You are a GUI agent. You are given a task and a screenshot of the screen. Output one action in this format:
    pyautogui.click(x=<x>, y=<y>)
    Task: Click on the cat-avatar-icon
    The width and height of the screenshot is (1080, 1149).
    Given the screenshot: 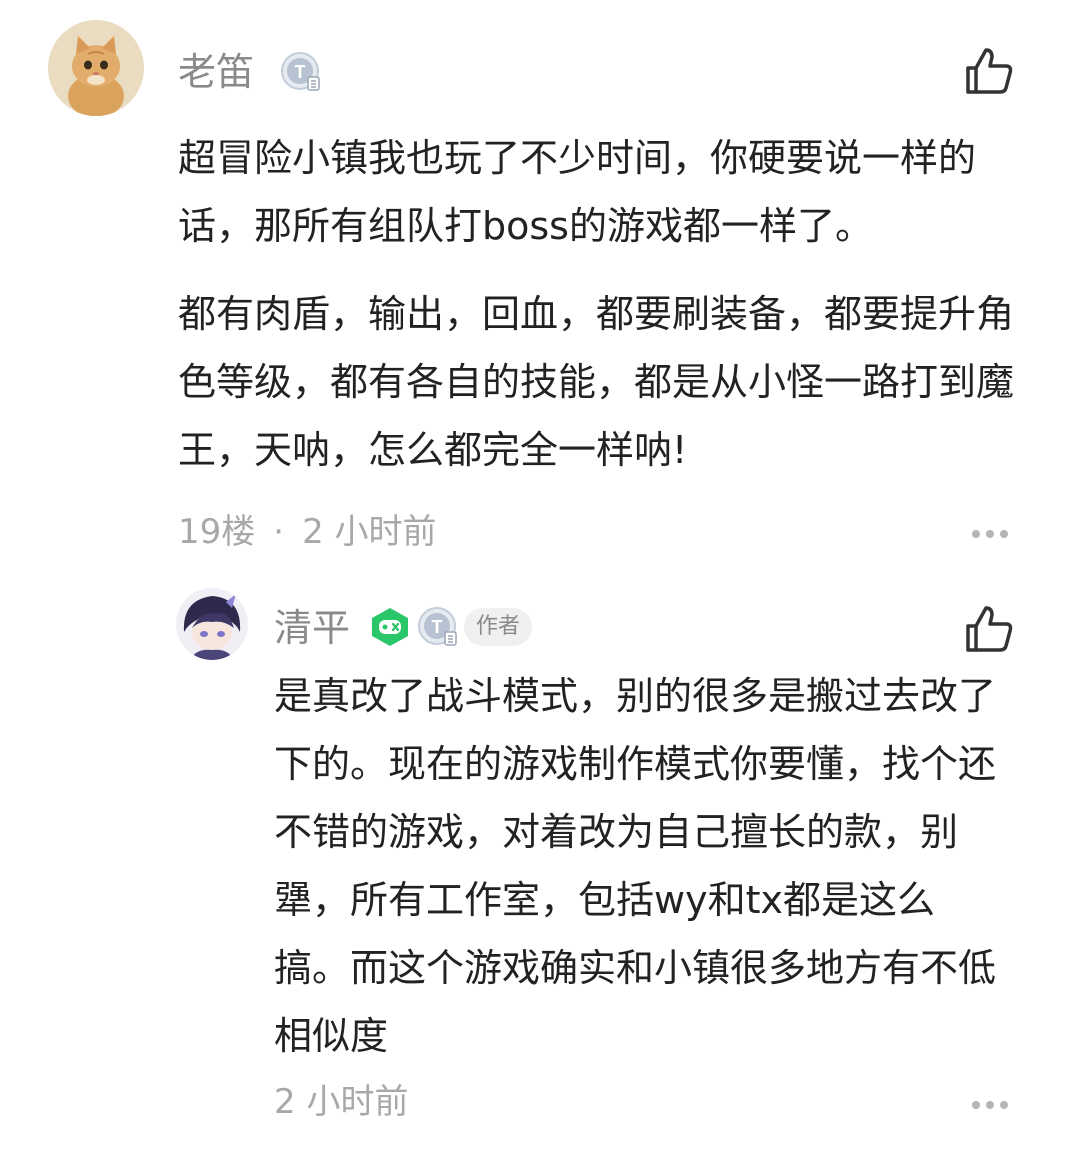 What is the action you would take?
    pyautogui.click(x=96, y=68)
    